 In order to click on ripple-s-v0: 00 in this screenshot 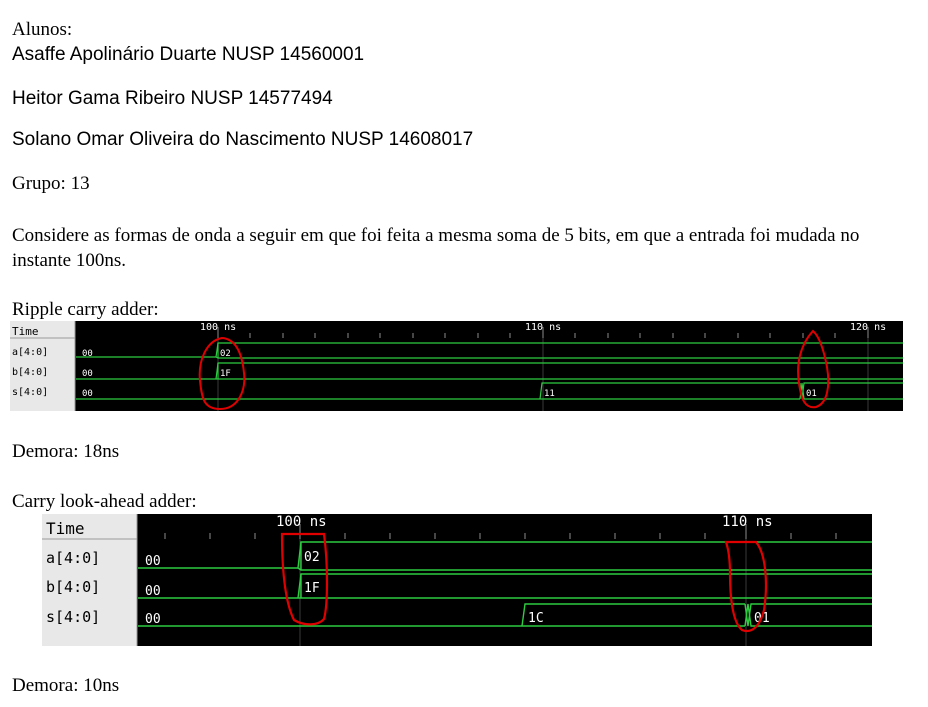, I will do `click(87, 394)`.